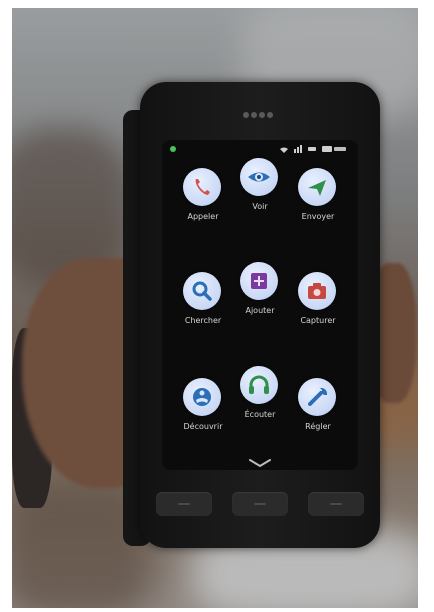 The image size is (434, 612). I want to click on discover-icon, so click(202, 397).